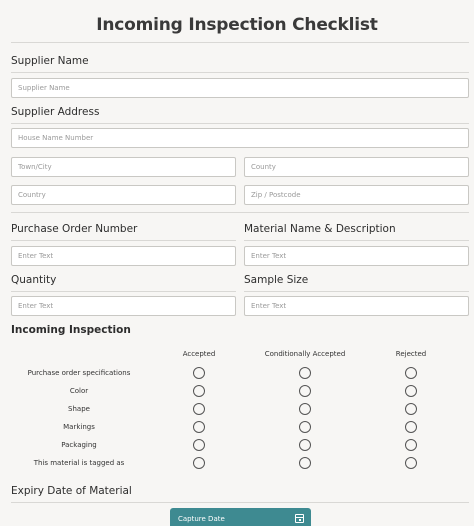 This screenshot has height=526, width=474. Describe the element at coordinates (199, 373) in the screenshot. I see `radio-purchase-order-specifications-accepted` at that location.